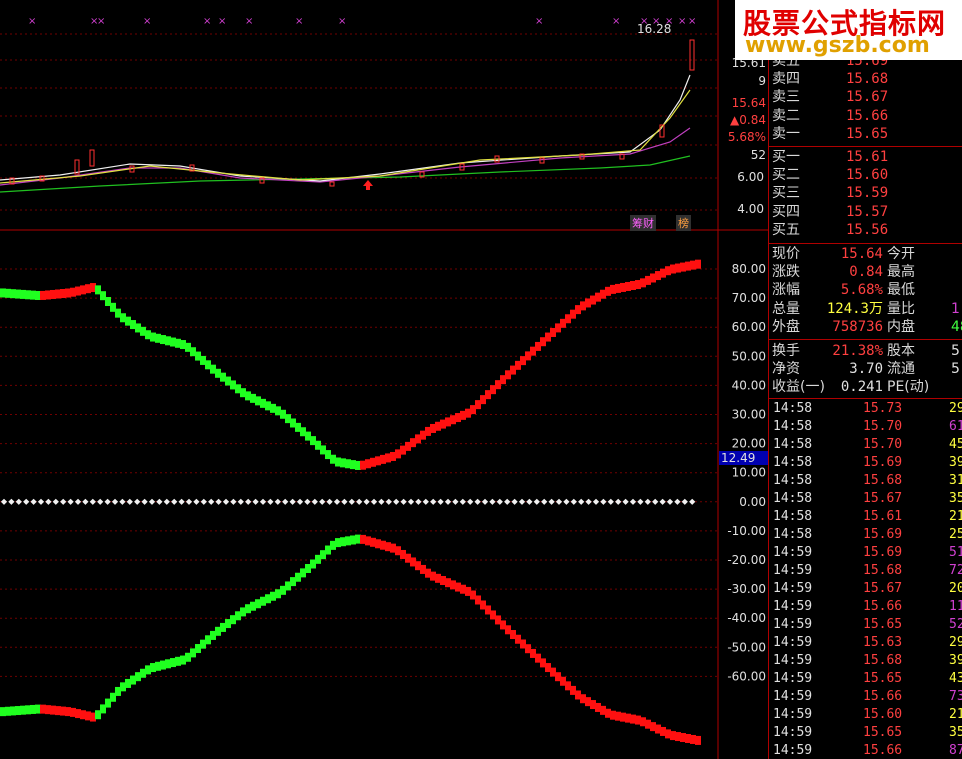 The width and height of the screenshot is (962, 759). I want to click on tick-row: 14:59 15.66 87, so click(865, 750).